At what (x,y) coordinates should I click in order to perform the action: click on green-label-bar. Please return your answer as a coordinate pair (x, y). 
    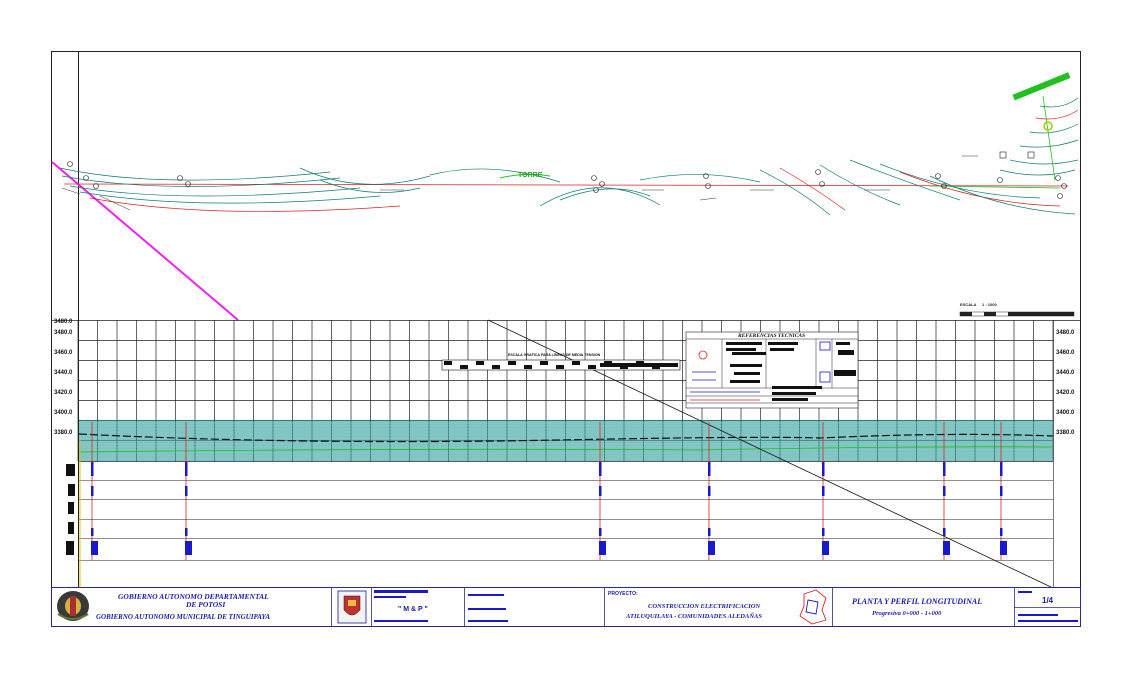
    Looking at the image, I should click on (1041, 86).